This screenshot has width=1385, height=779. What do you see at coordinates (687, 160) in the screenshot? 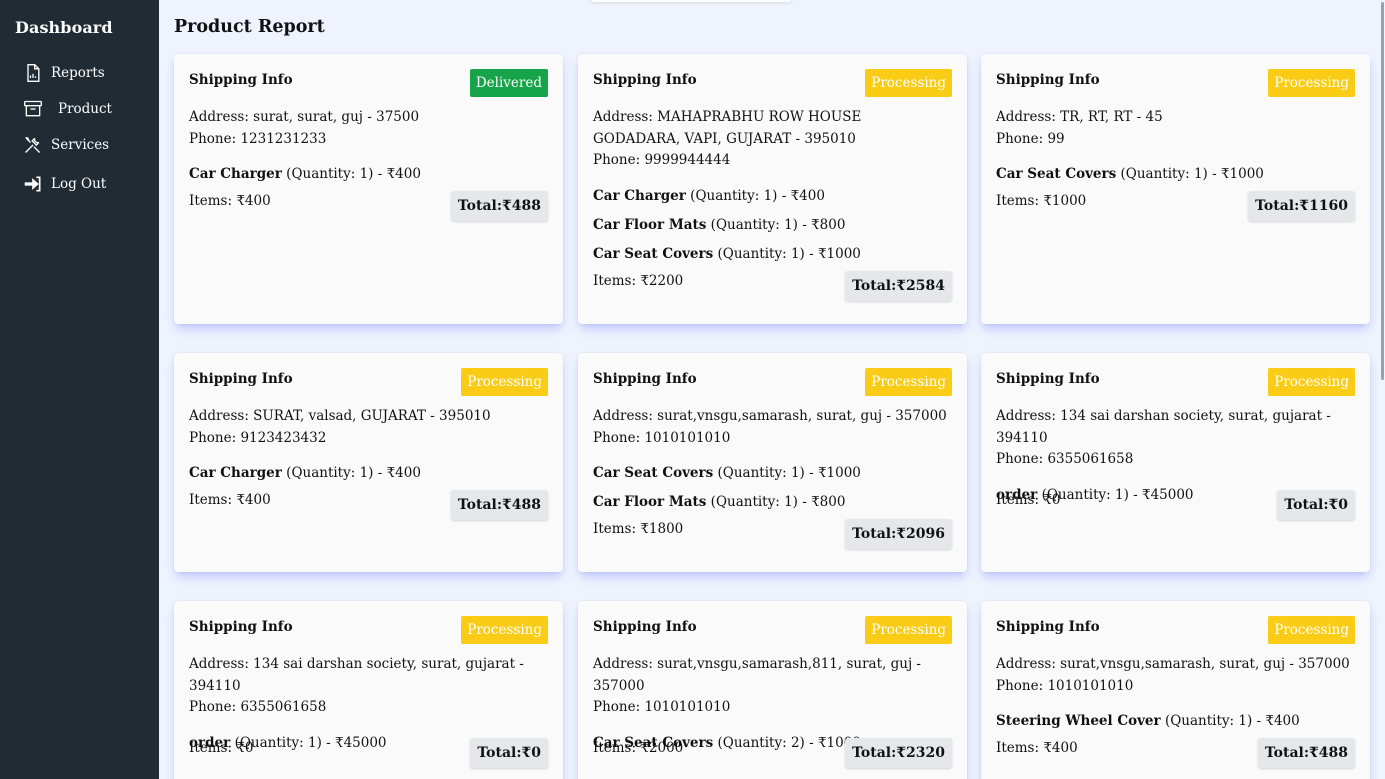
I see `phone-value: 9999944444` at bounding box center [687, 160].